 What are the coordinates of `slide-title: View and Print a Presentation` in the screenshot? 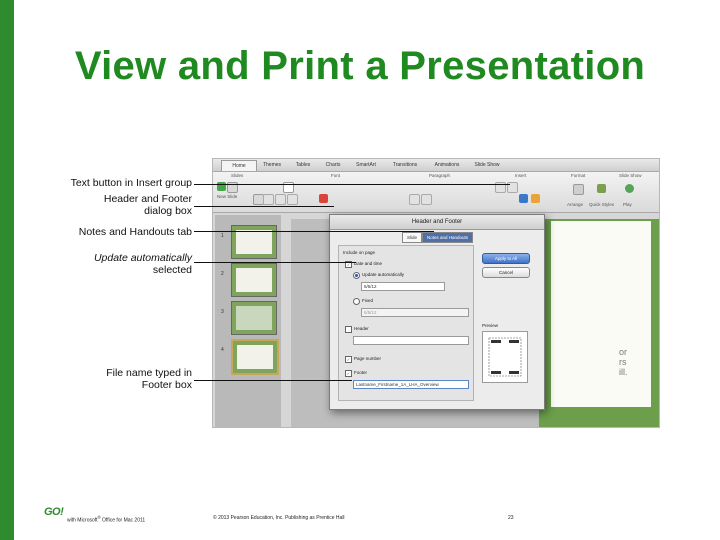 It's located at (360, 66).